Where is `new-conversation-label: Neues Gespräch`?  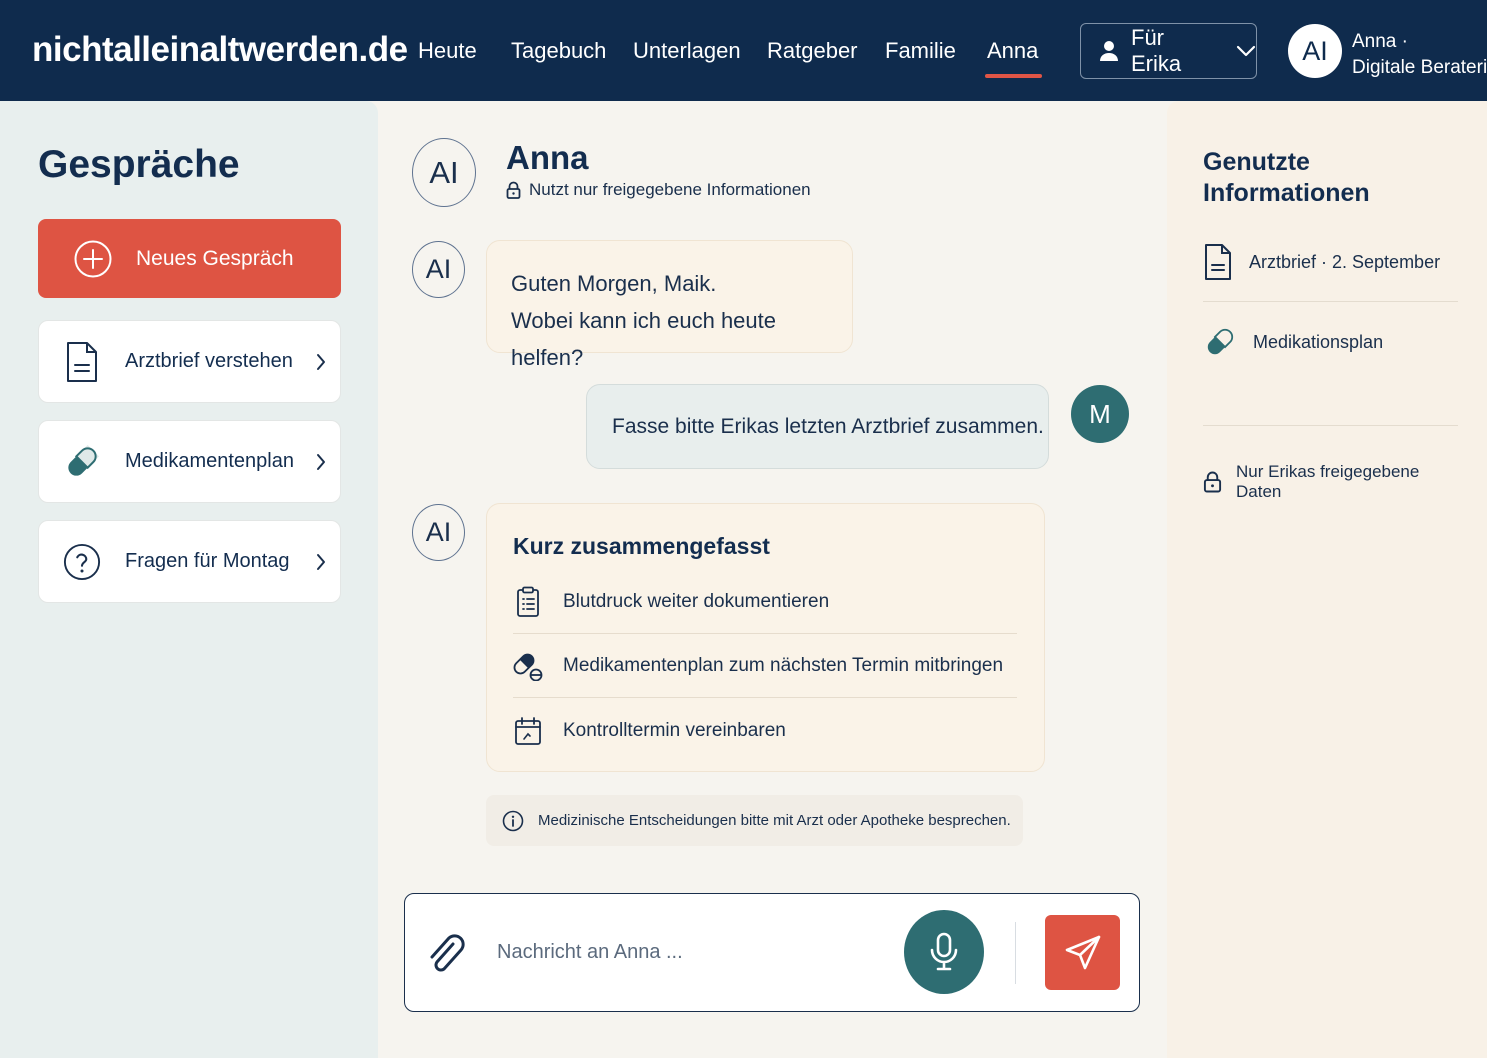
new-conversation-label: Neues Gespräch is located at coordinates (215, 258).